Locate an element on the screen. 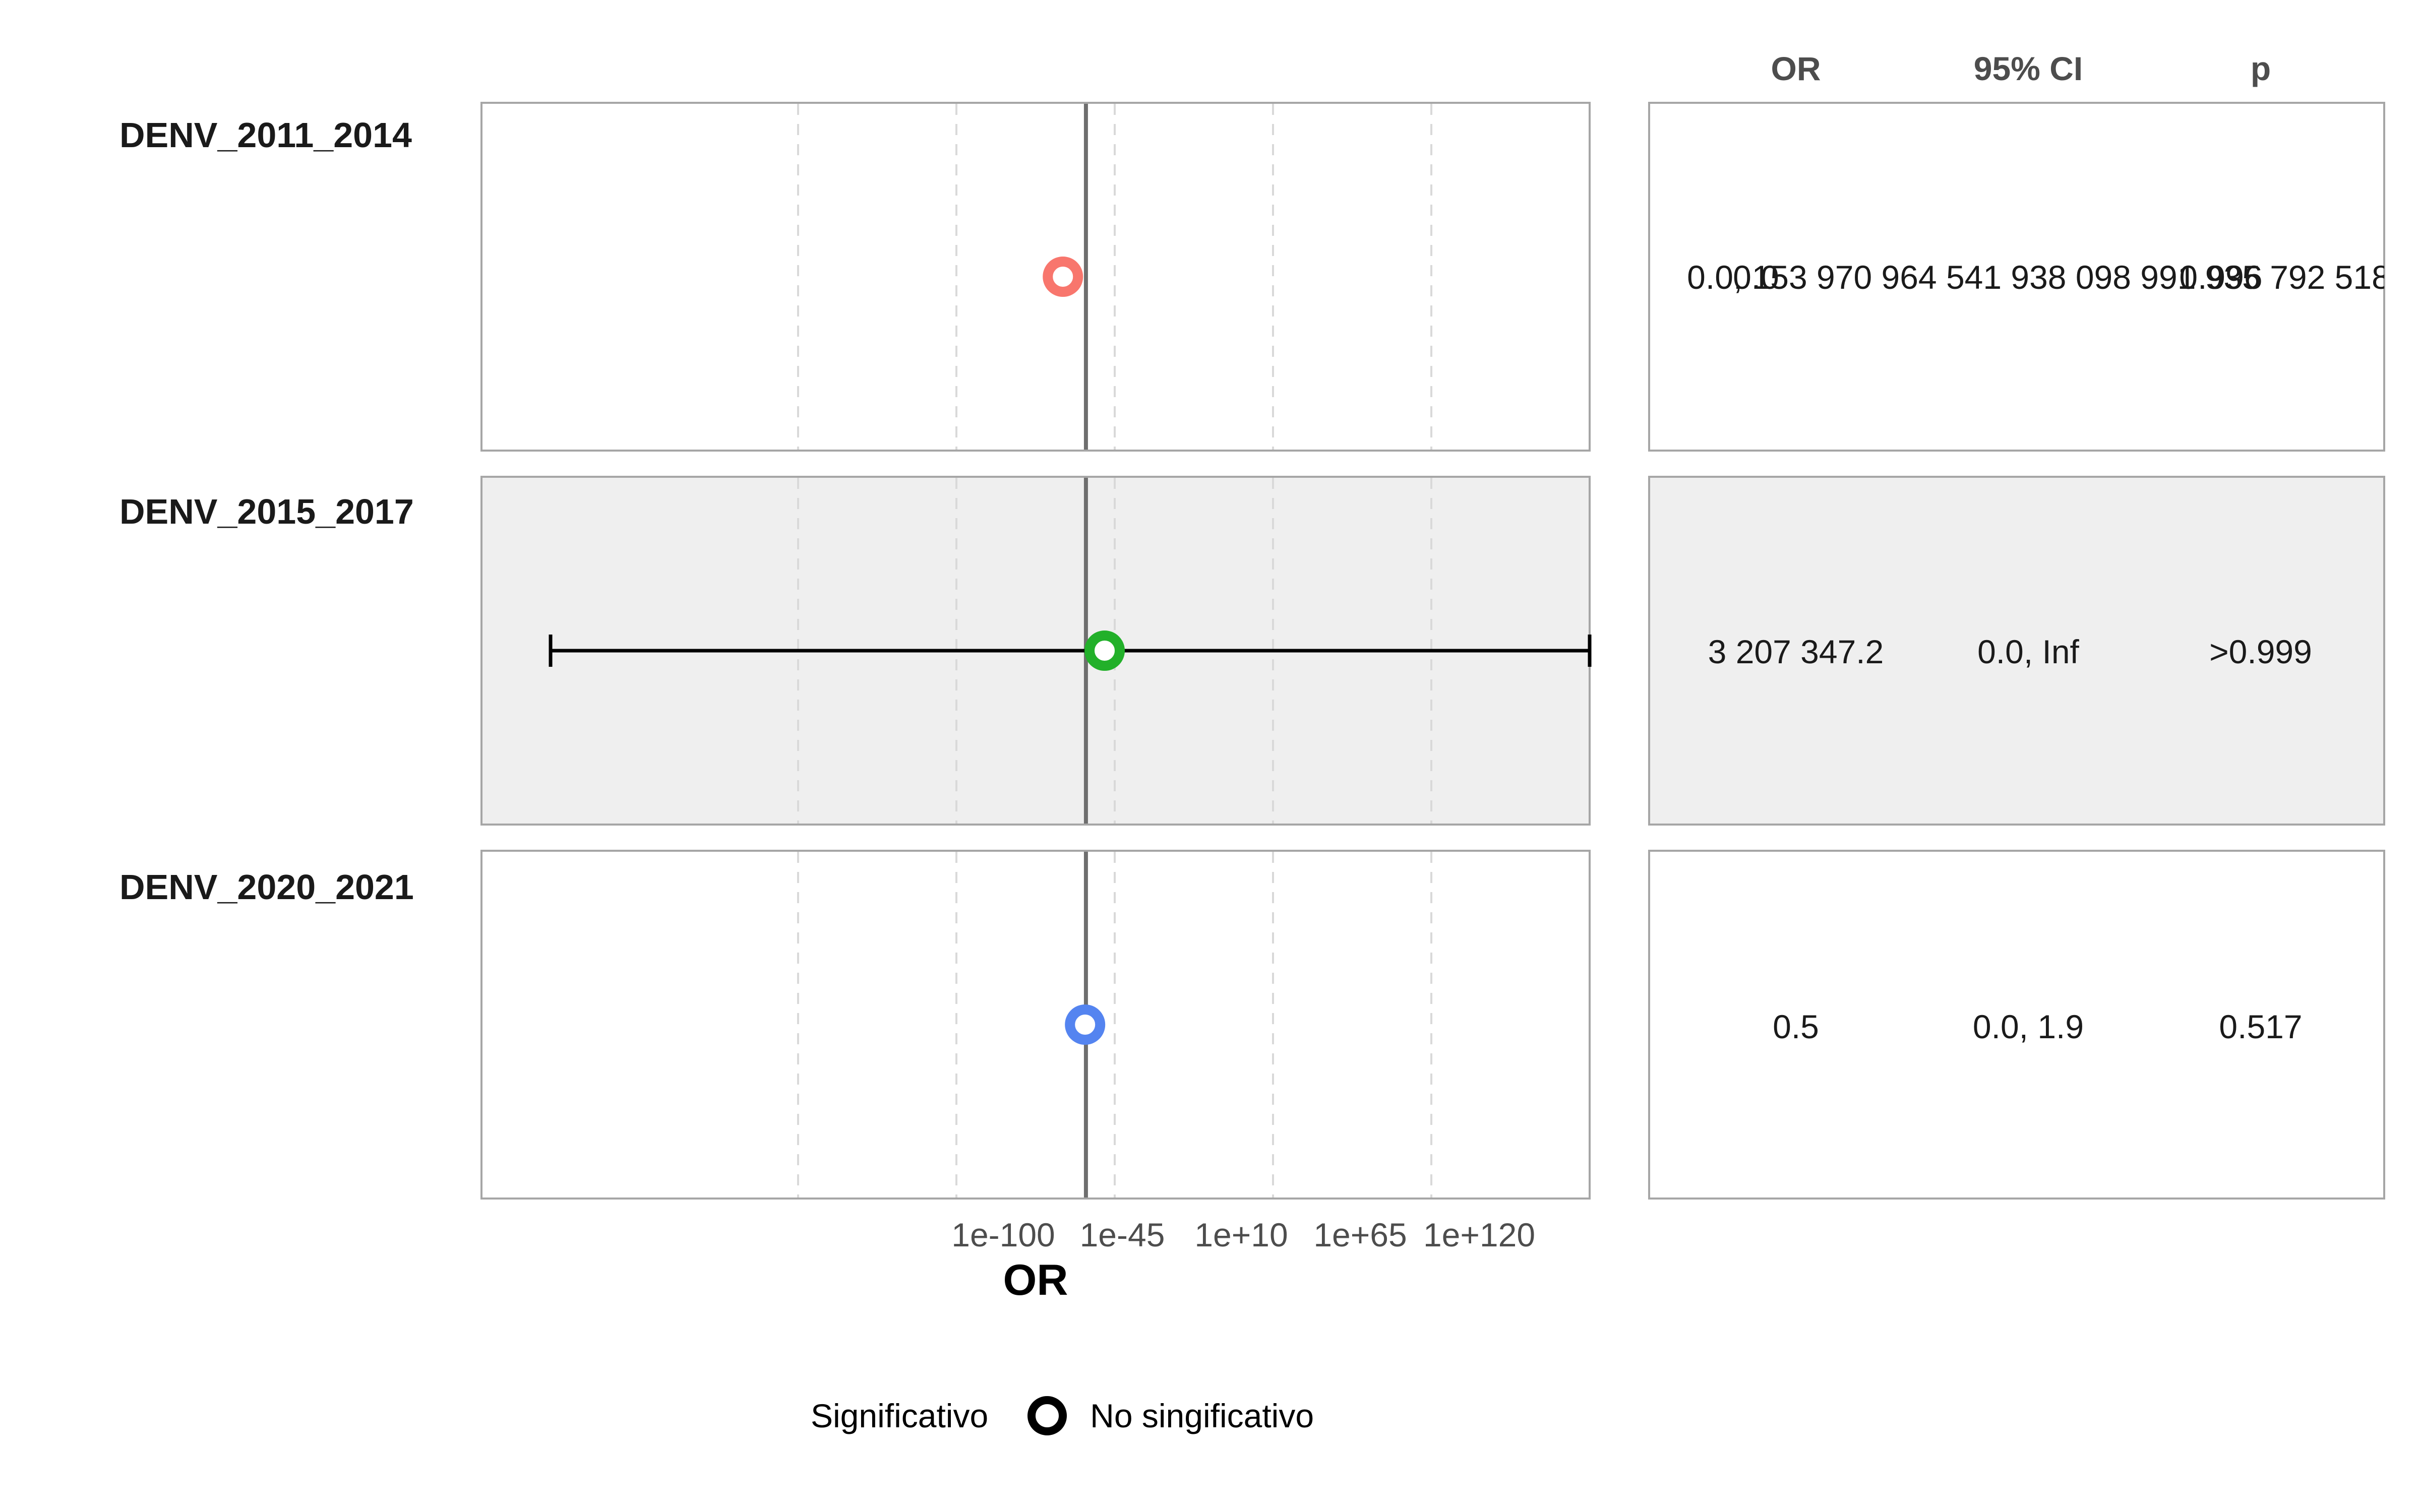  p-value: 0.996 is located at coordinates (2221, 278).